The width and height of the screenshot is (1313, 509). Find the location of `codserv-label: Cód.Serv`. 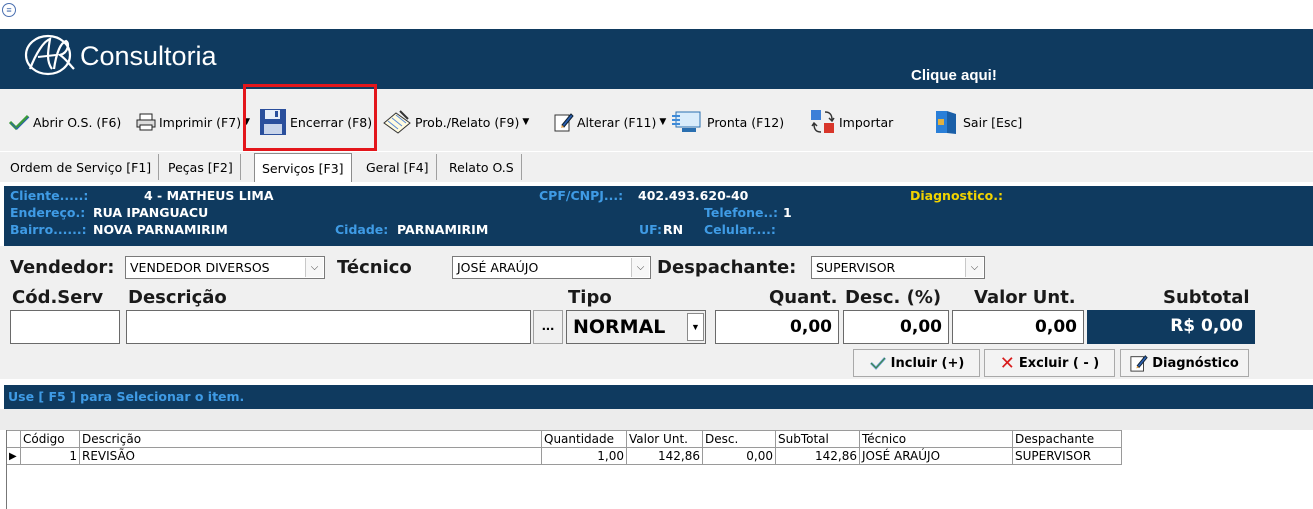

codserv-label: Cód.Serv is located at coordinates (58, 297).